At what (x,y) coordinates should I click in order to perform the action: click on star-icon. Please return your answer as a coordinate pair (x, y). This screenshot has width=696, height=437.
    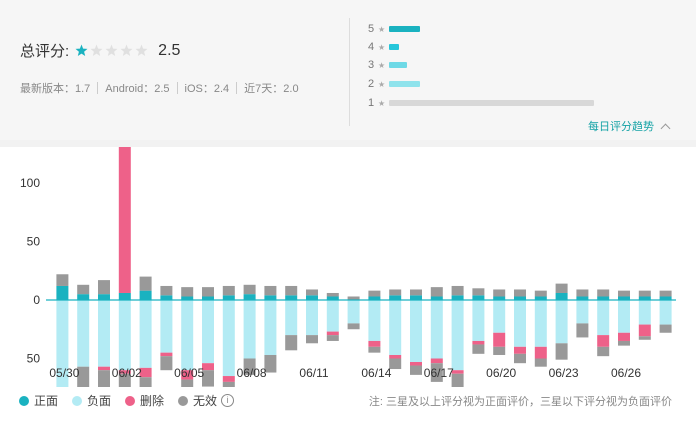
    Looking at the image, I should click on (126, 50).